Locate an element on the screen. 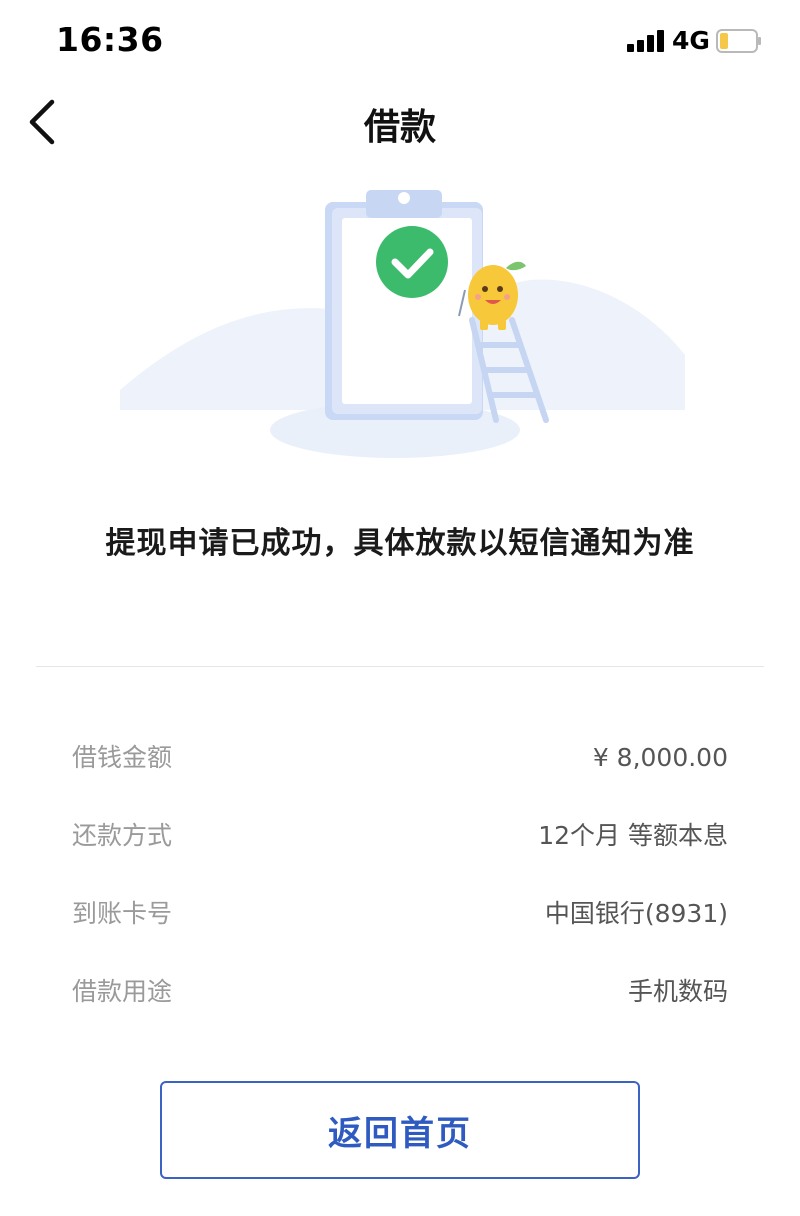 Image resolution: width=800 pixels, height=1216 pixels. page-title: 借款 is located at coordinates (399, 127).